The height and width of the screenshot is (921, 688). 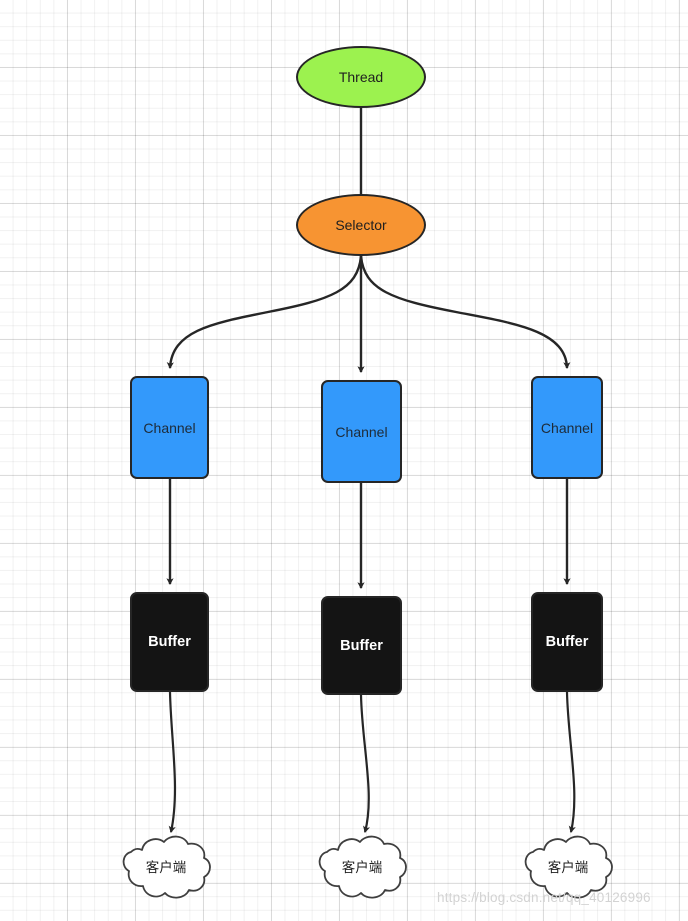 I want to click on node-channel-2: Channel, so click(x=361, y=431).